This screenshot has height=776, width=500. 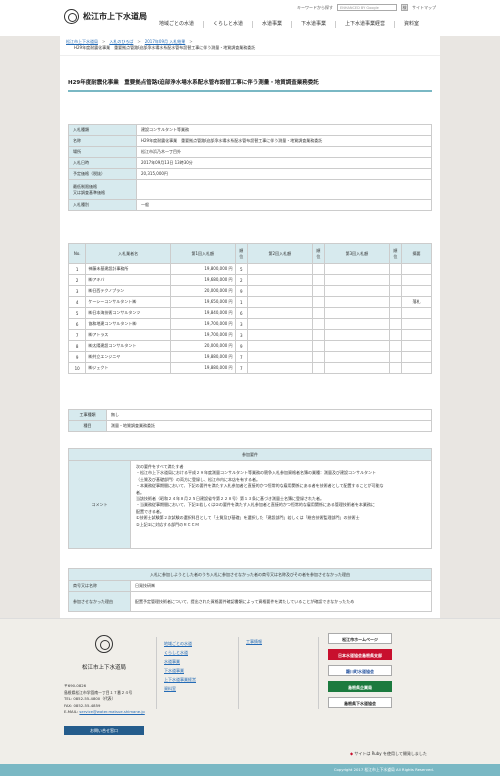 I want to click on table-row: 種目 測量・地質調査業務委託, so click(x=250, y=426).